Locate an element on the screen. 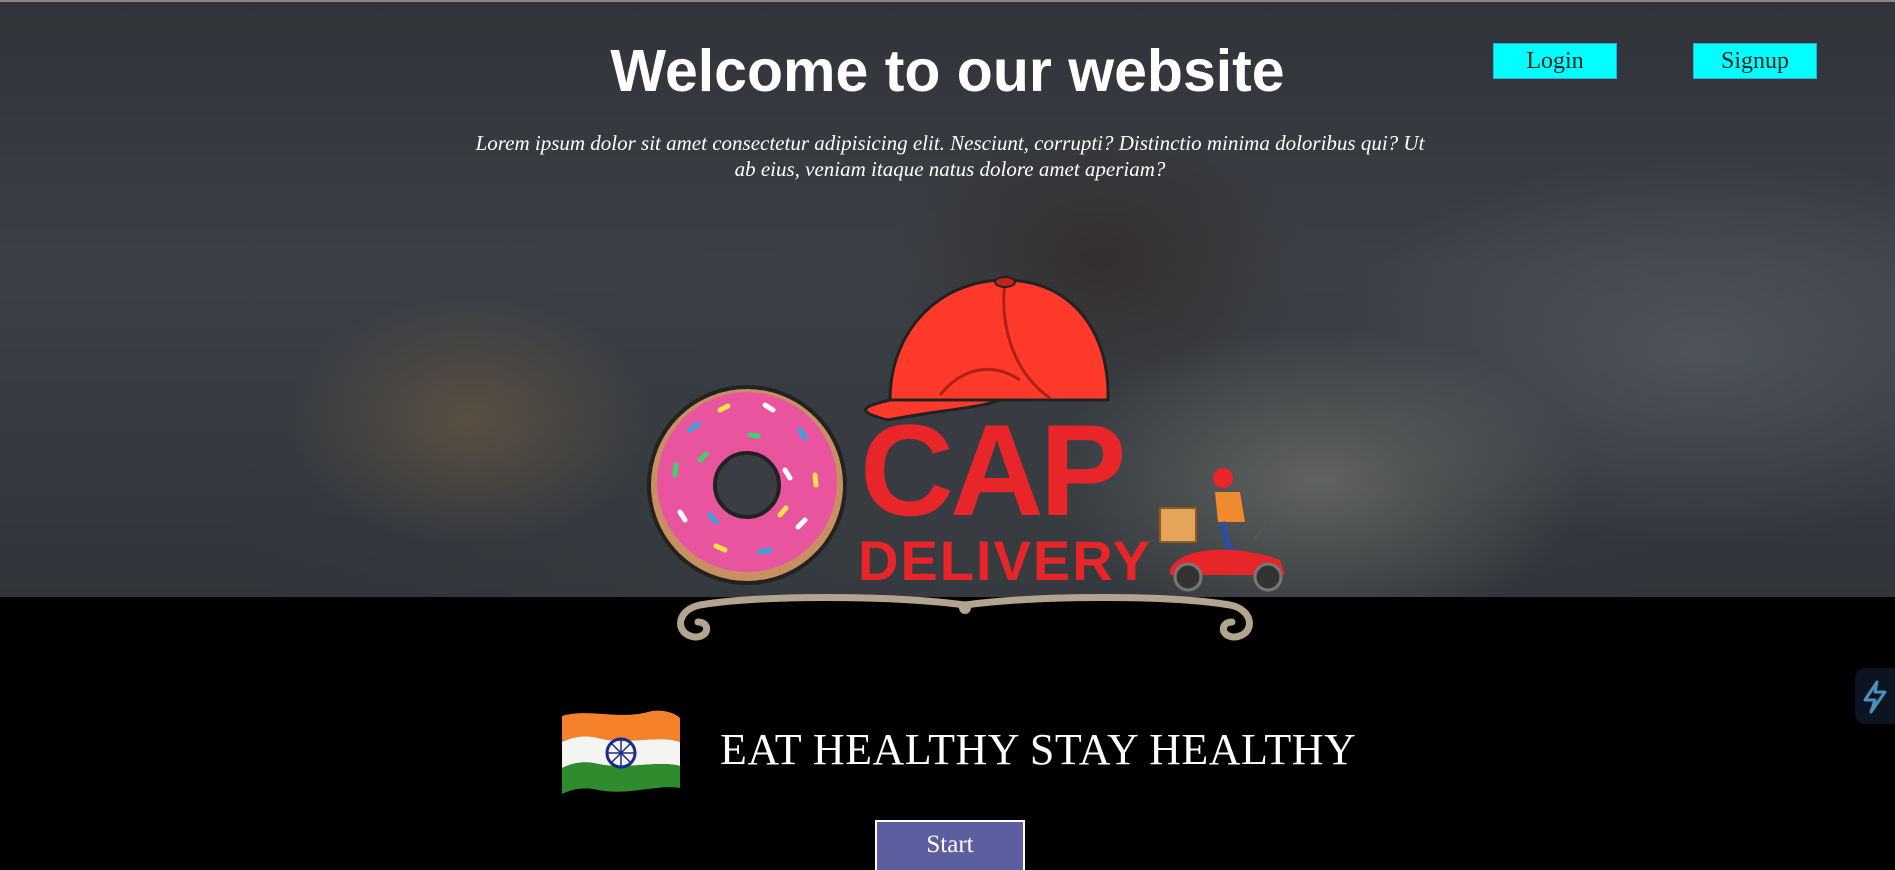 The height and width of the screenshot is (870, 1895). donut-icon is located at coordinates (747, 485).